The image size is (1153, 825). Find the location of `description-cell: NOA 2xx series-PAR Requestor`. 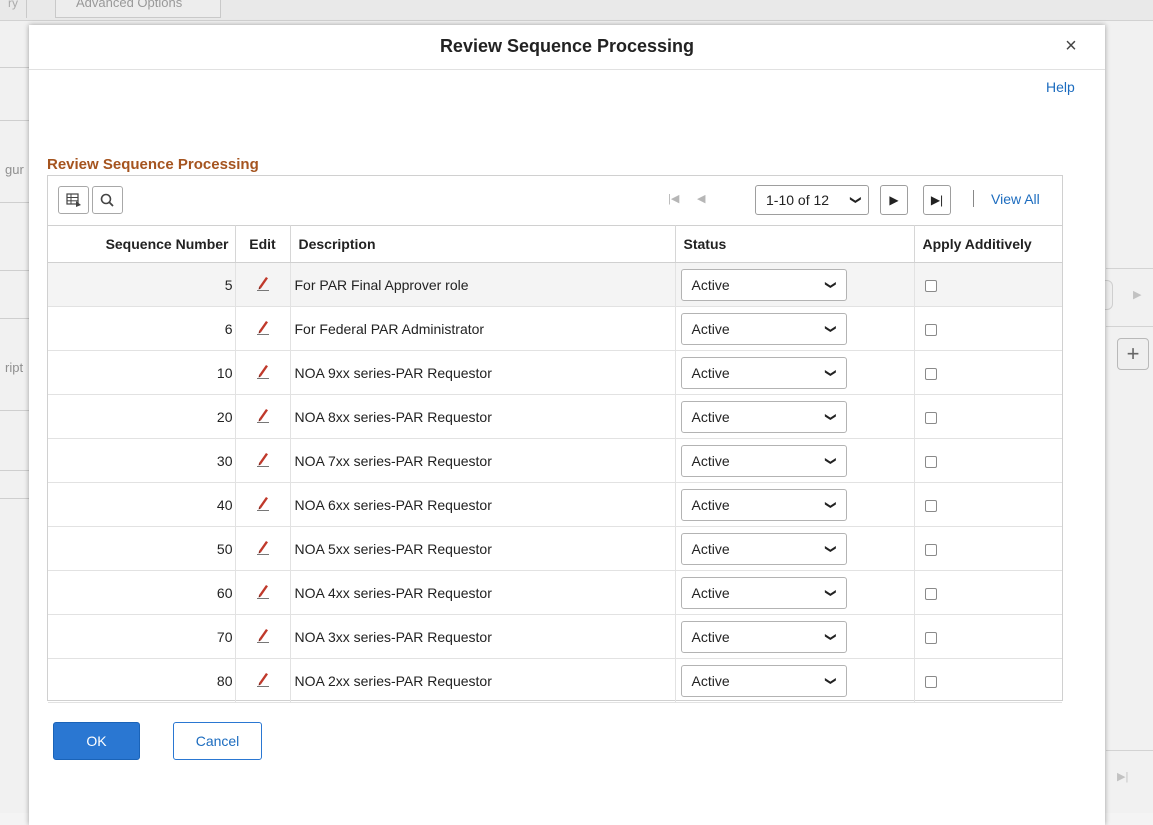

description-cell: NOA 2xx series-PAR Requestor is located at coordinates (483, 680).